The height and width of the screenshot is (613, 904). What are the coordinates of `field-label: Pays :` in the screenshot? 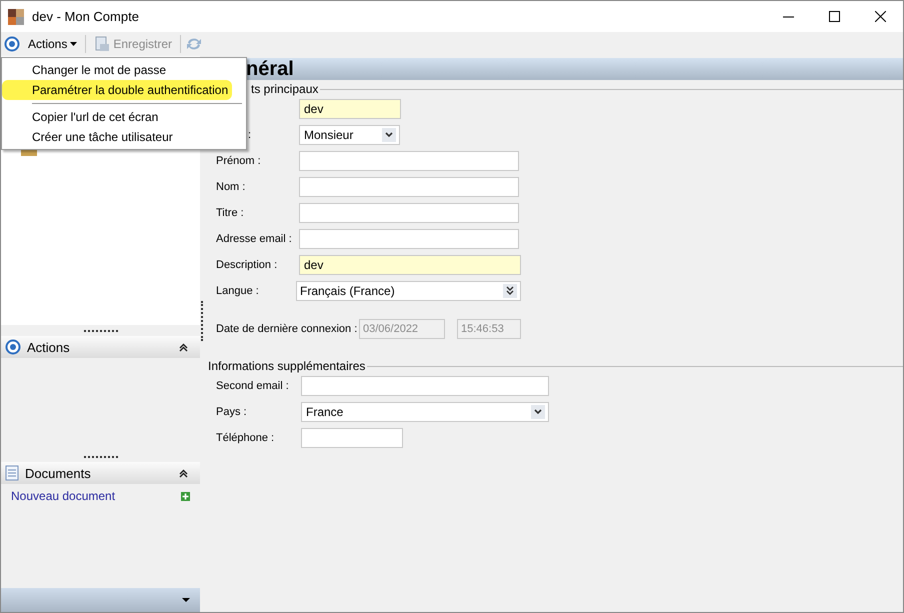 It's located at (232, 412).